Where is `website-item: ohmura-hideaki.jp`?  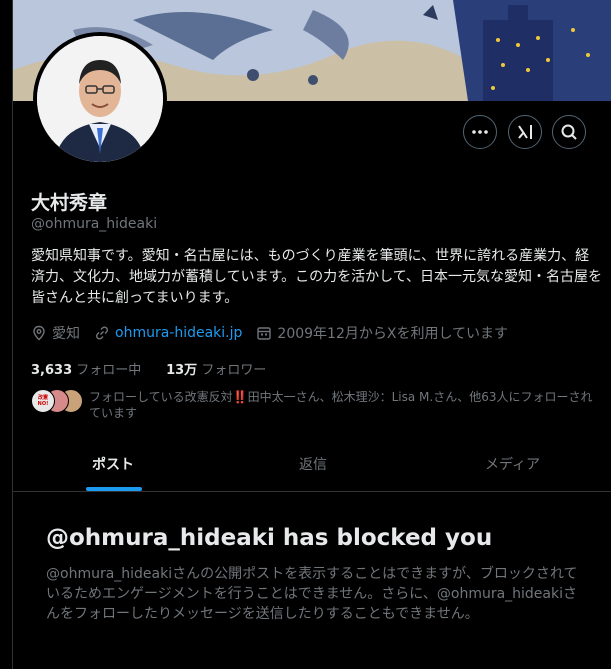
website-item: ohmura-hideaki.jp is located at coordinates (168, 333).